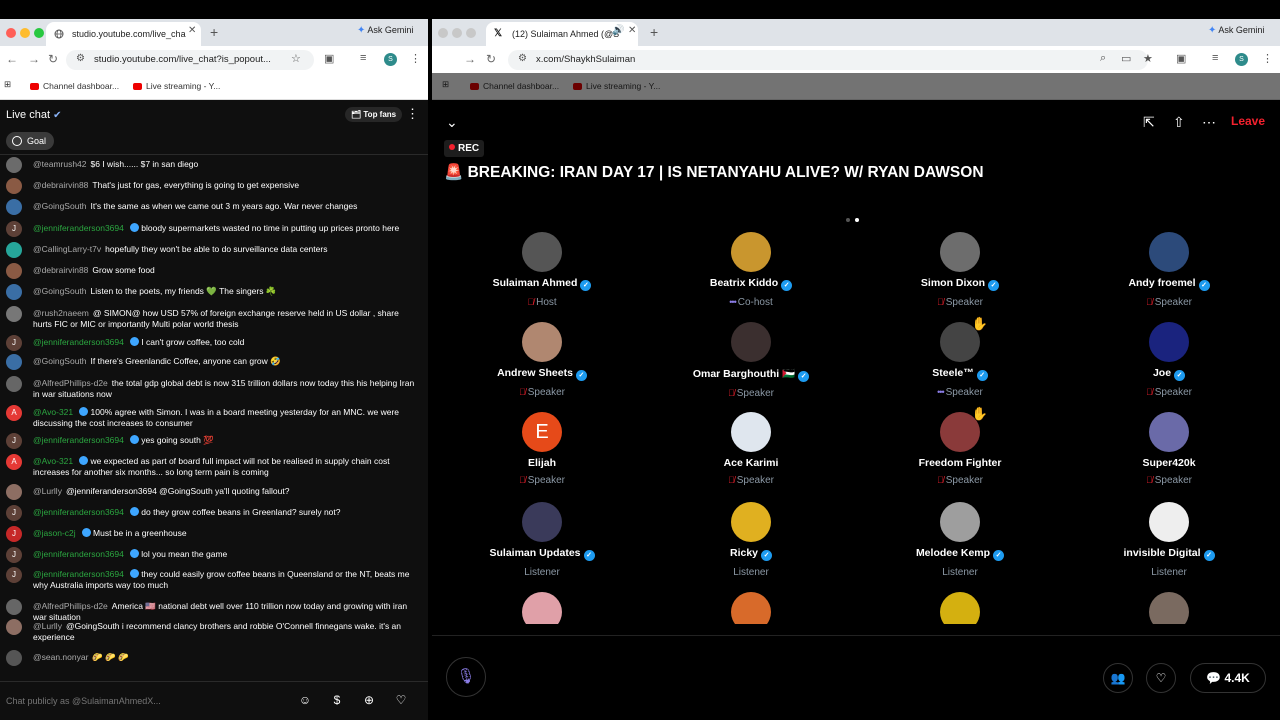  Describe the element at coordinates (828, 60) in the screenshot. I see `address-bar: ⚙ x.com/ShaykhSulaiman` at that location.